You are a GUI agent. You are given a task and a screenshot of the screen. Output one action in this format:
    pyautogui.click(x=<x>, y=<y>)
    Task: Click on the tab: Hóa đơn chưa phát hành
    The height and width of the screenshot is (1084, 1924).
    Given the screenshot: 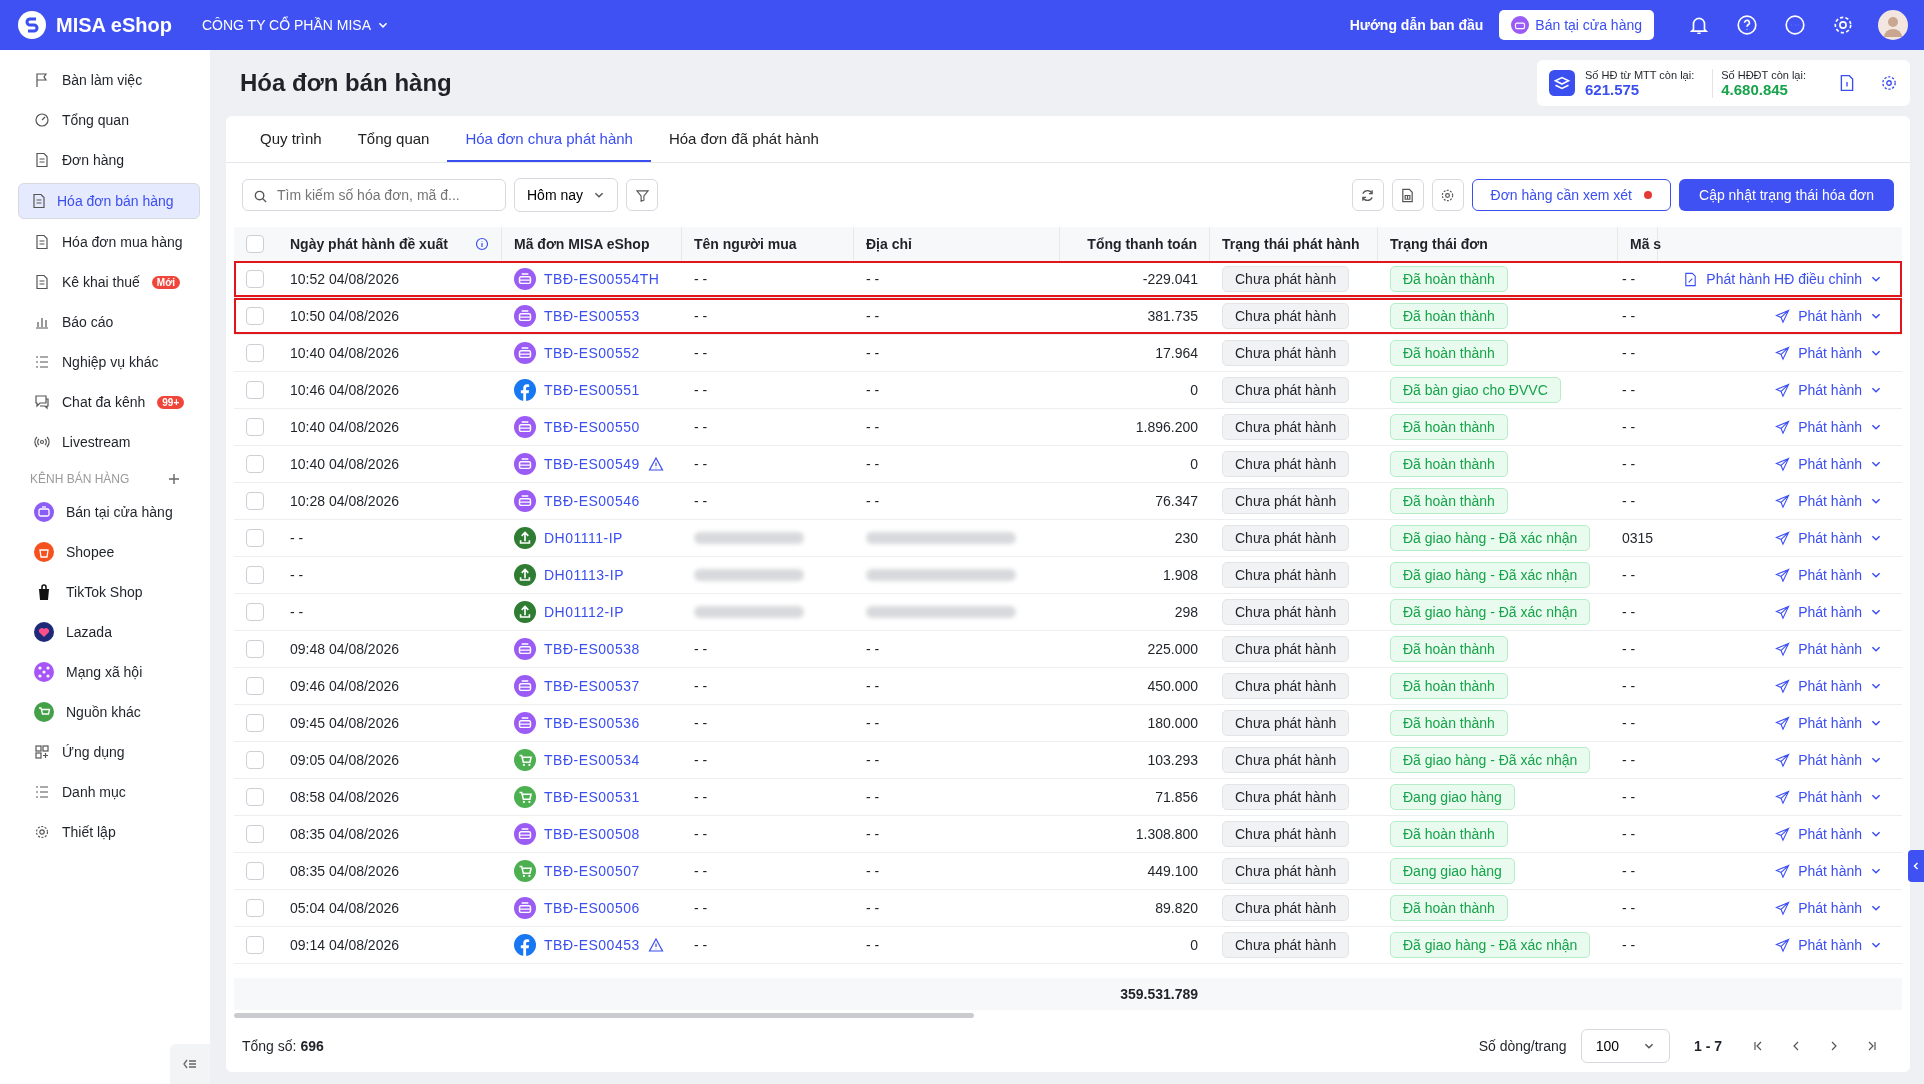 What is the action you would take?
    pyautogui.click(x=549, y=139)
    